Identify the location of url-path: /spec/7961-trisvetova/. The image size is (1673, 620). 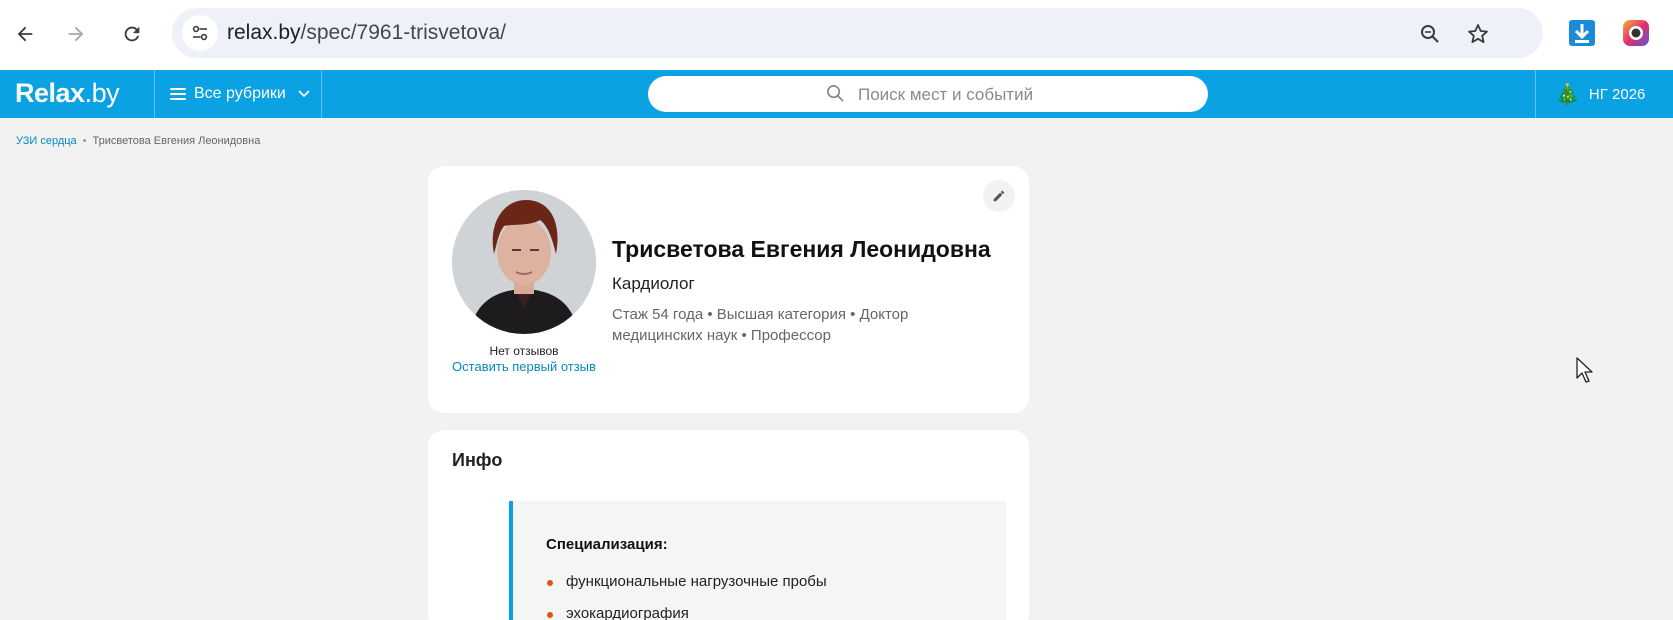
(403, 32).